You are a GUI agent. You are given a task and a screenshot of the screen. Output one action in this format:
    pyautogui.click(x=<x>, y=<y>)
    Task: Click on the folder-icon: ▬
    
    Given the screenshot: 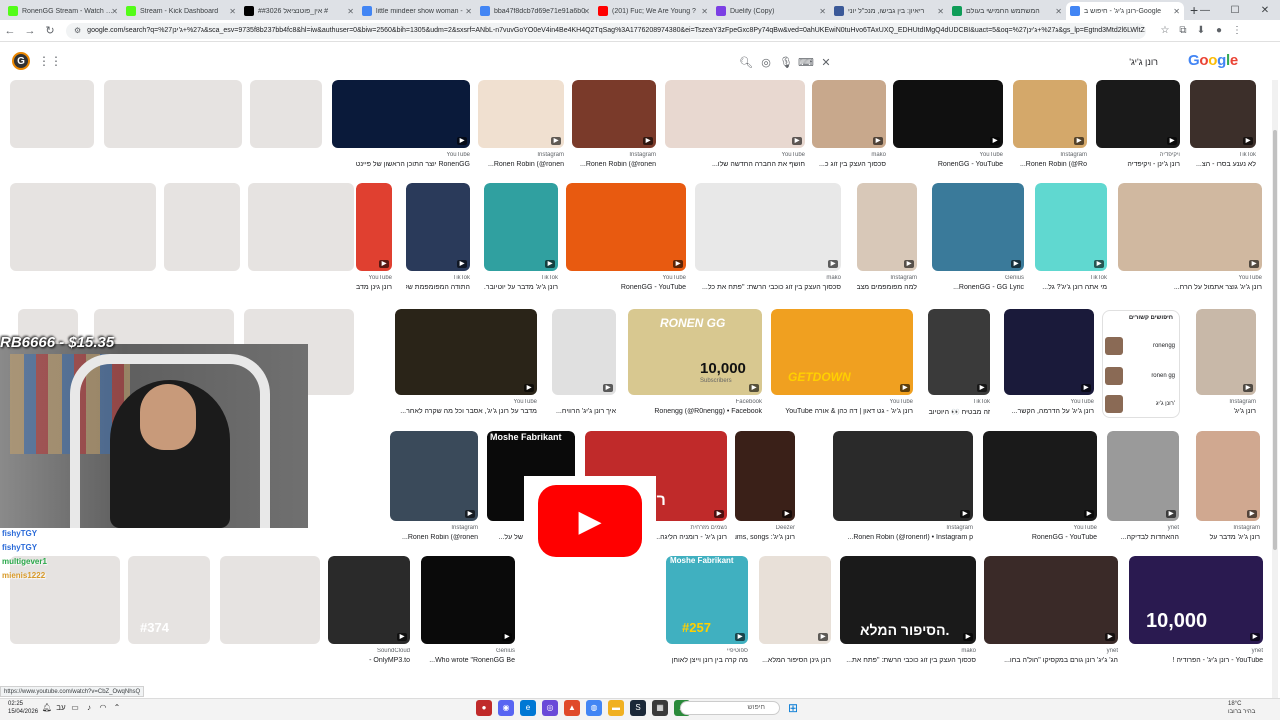 What is the action you would take?
    pyautogui.click(x=616, y=708)
    